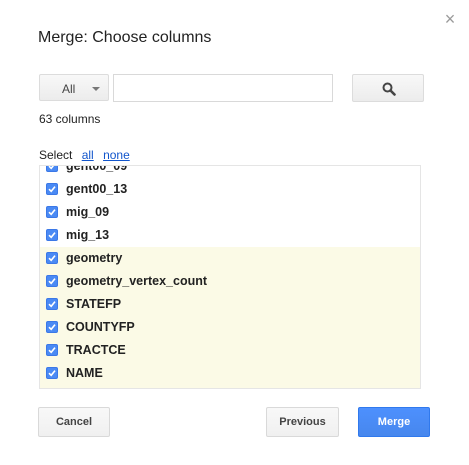  I want to click on column-name: STATEFP, so click(94, 304).